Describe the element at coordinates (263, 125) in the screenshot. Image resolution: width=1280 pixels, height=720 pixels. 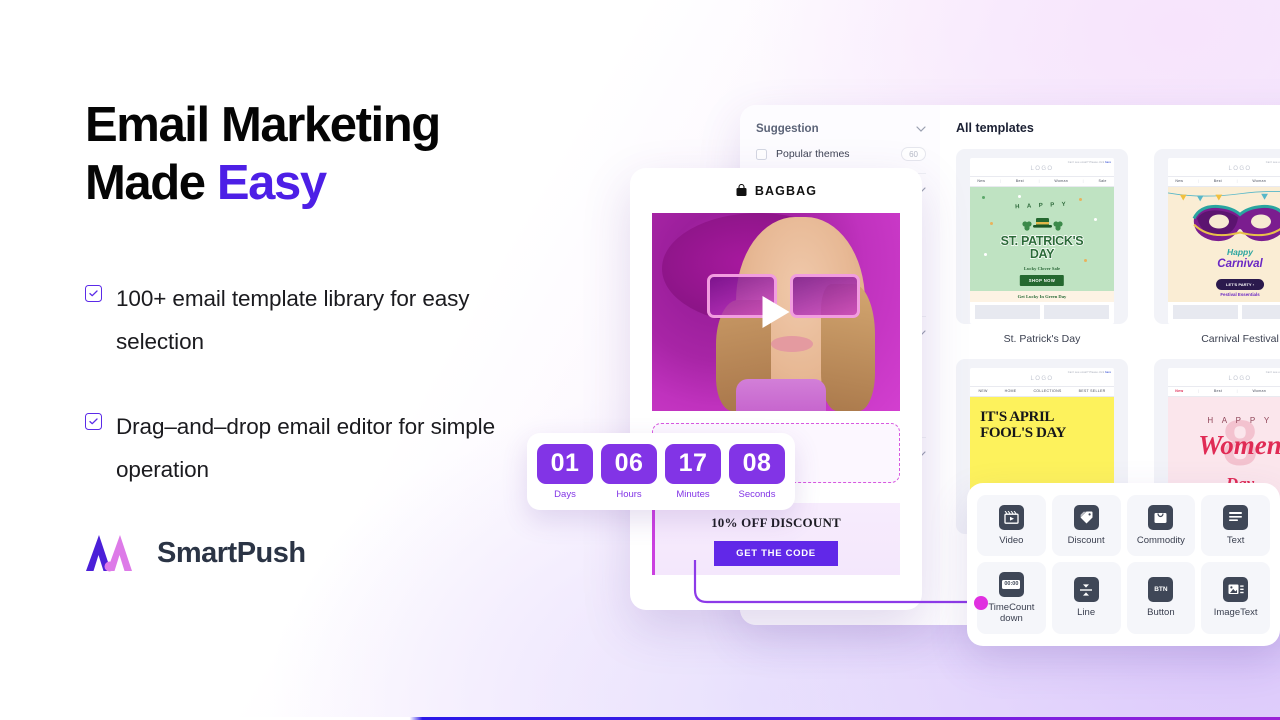
I see `headline-line-1: Email Marketing` at that location.